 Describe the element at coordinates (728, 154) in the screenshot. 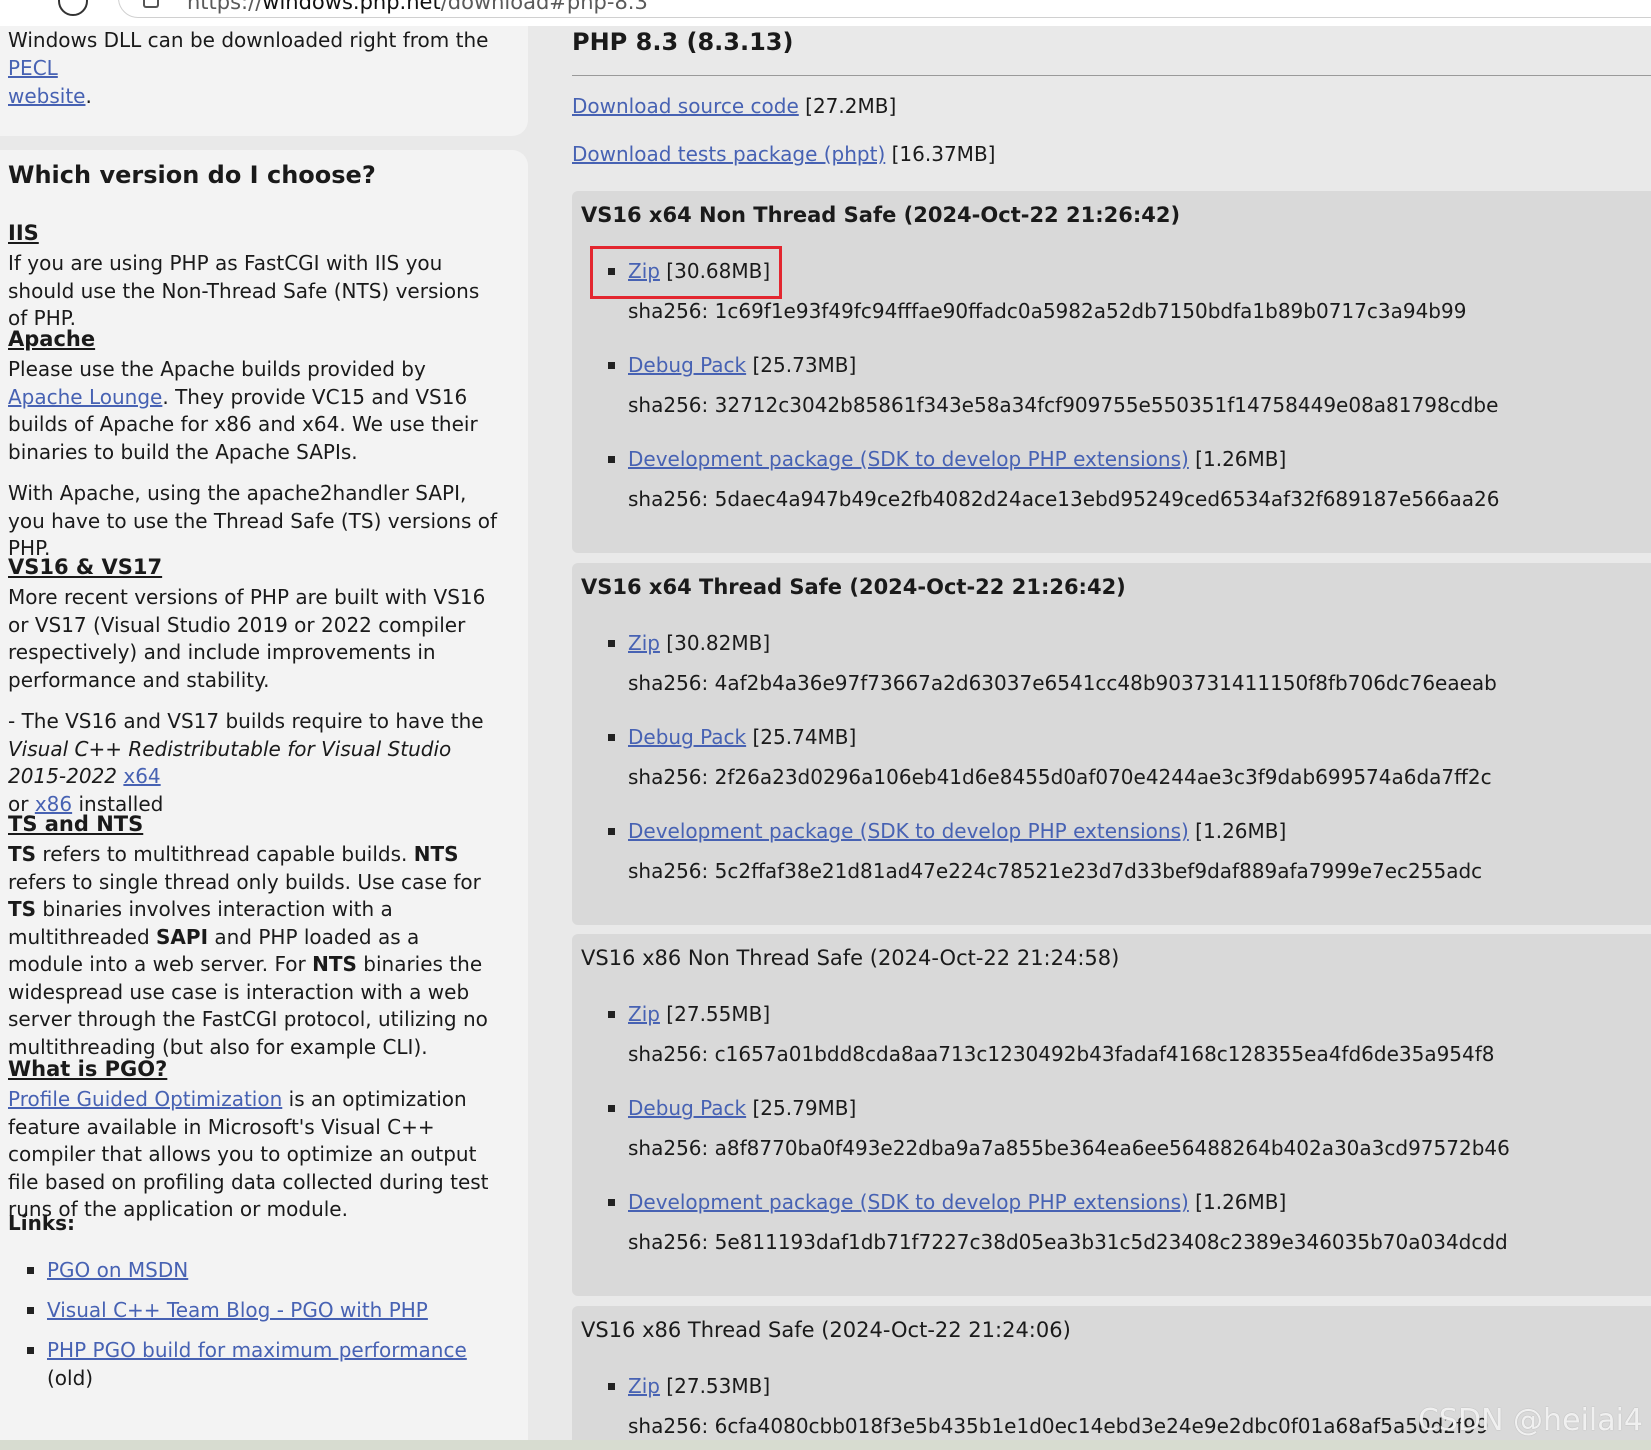

I see `download-tests-link: Download tests package (phpt)` at that location.